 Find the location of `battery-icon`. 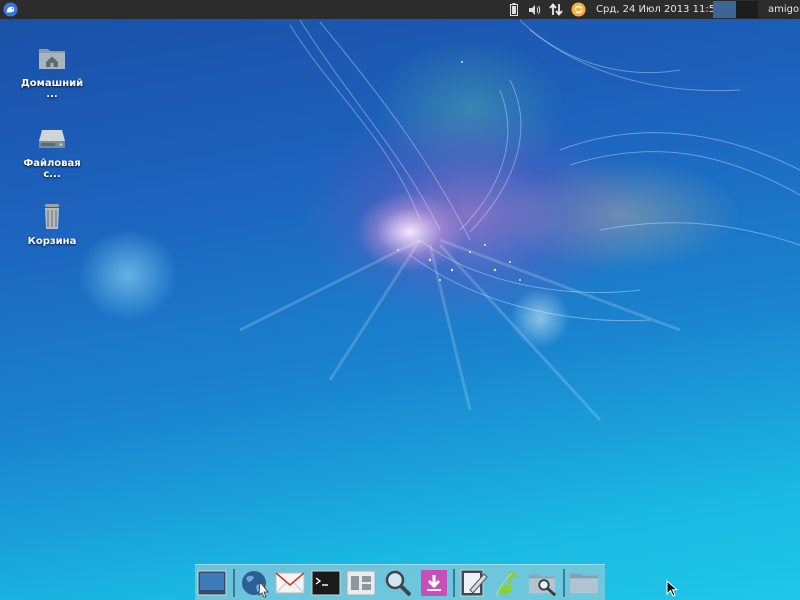

battery-icon is located at coordinates (514, 9).